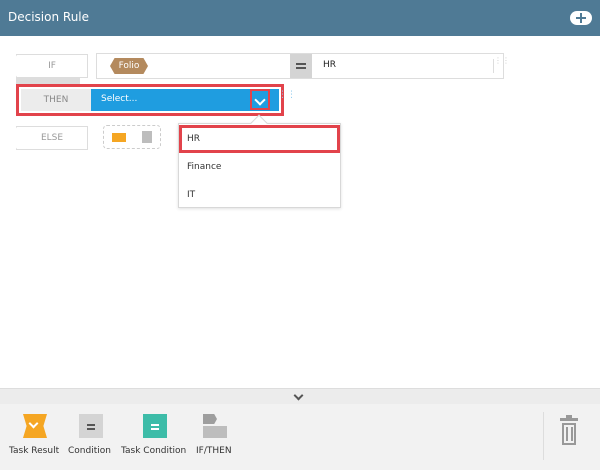 This screenshot has height=470, width=600. What do you see at coordinates (329, 65) in the screenshot?
I see `if-value: HR` at bounding box center [329, 65].